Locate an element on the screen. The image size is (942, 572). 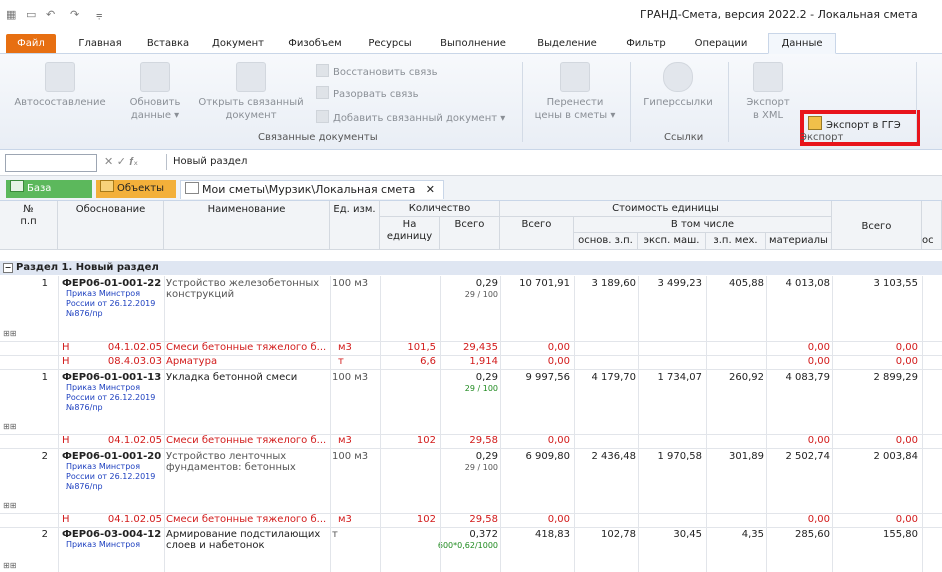
row-code: ФЕР06-01-001-22 is located at coordinates (112, 283).